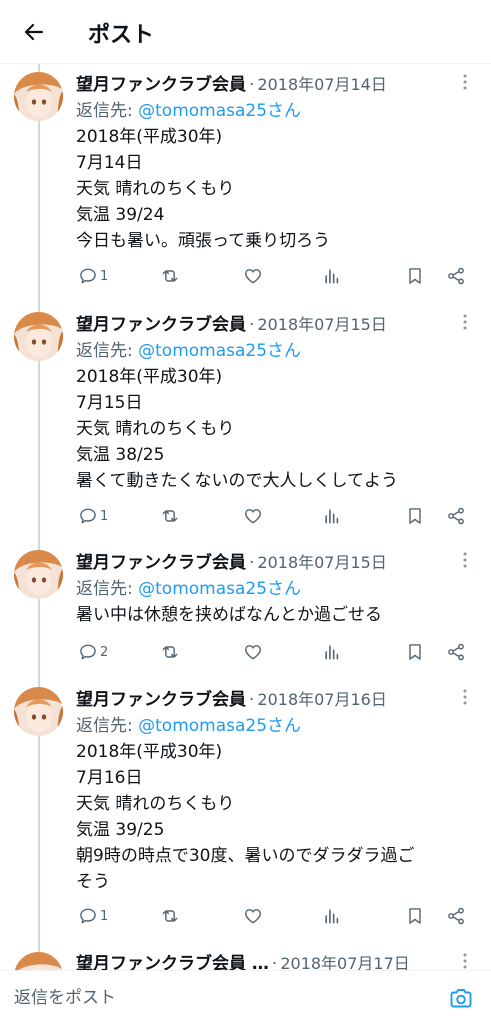 The height and width of the screenshot is (1024, 491). Describe the element at coordinates (219, 998) in the screenshot. I see `reply-input` at that location.